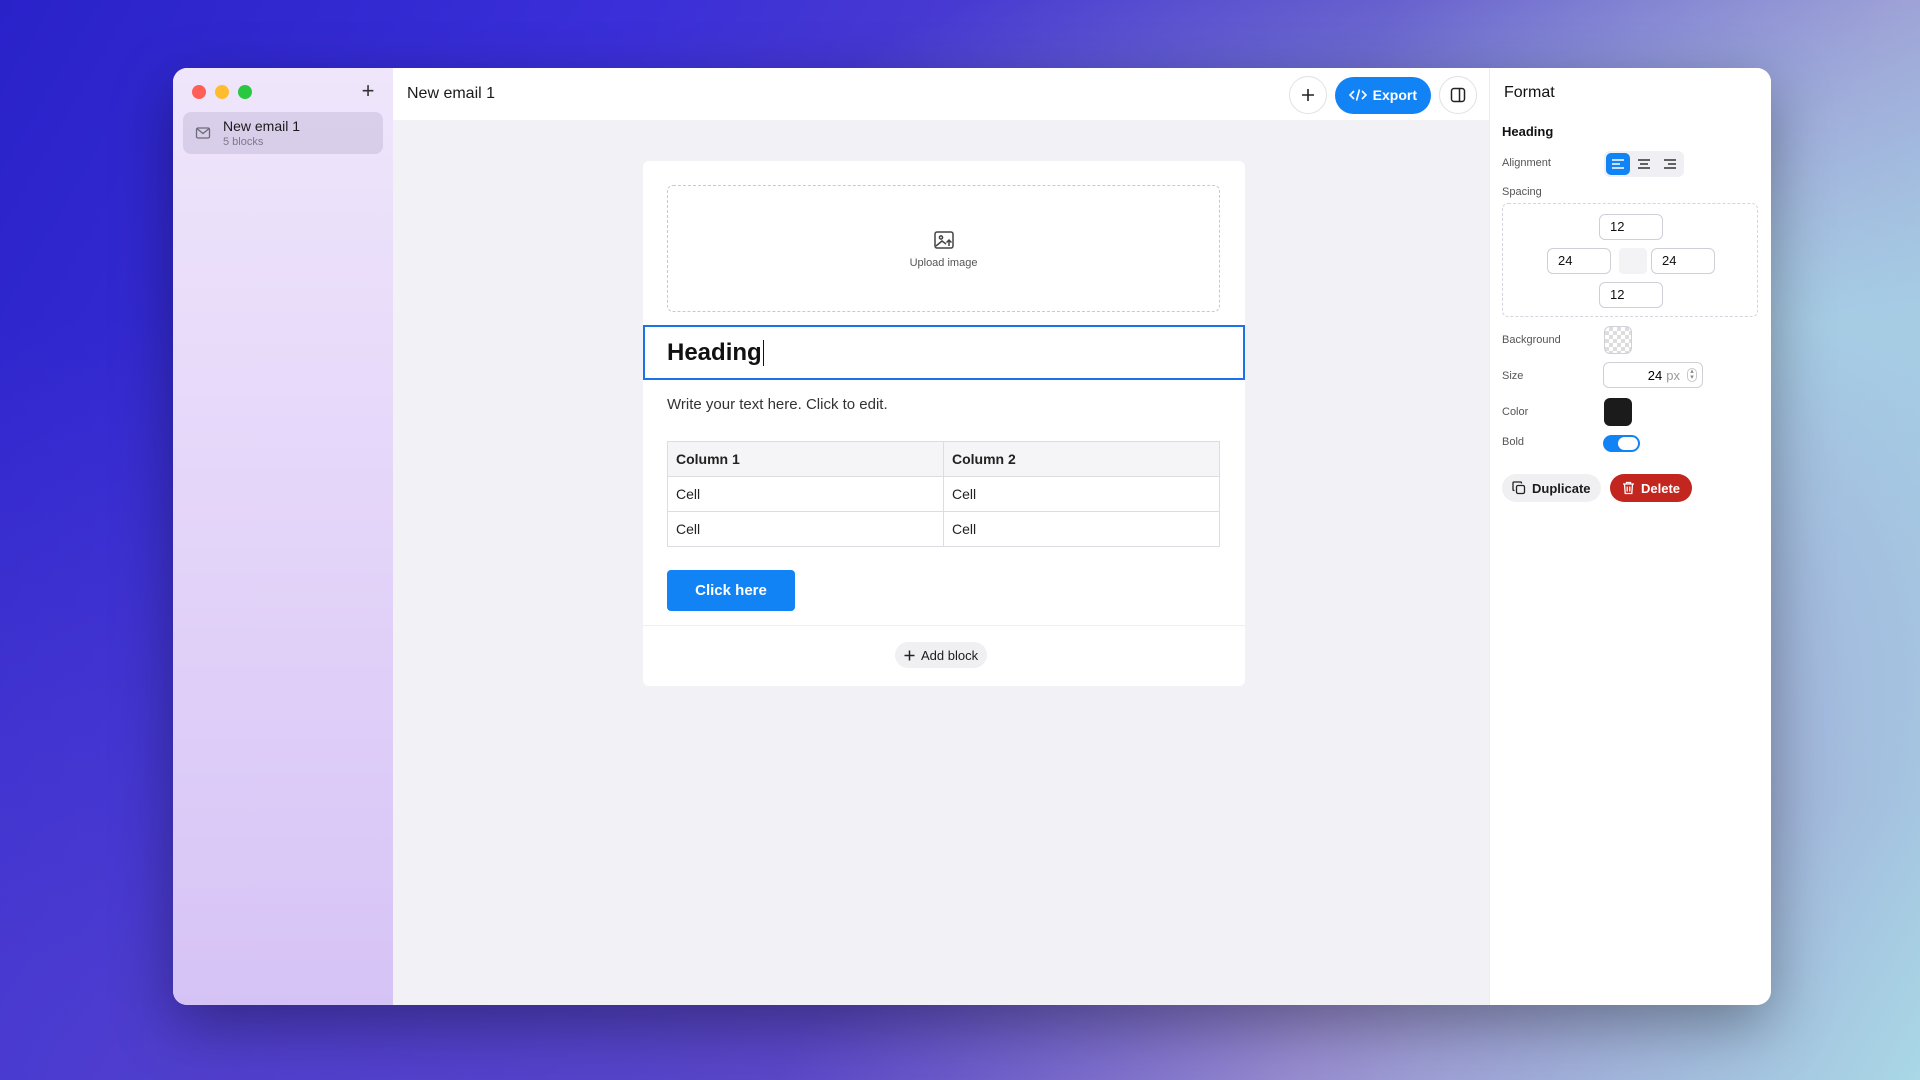 The width and height of the screenshot is (1920, 1080). What do you see at coordinates (1529, 92) in the screenshot?
I see `panel-title: Format` at bounding box center [1529, 92].